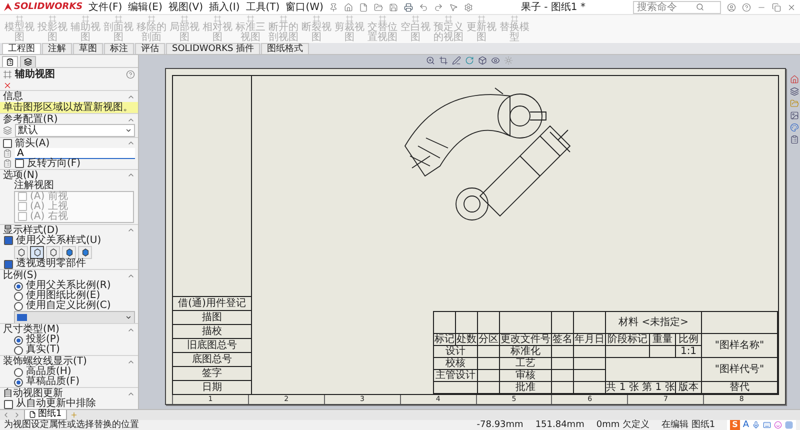  Describe the element at coordinates (482, 60) in the screenshot. I see `view-cube-icon` at that location.